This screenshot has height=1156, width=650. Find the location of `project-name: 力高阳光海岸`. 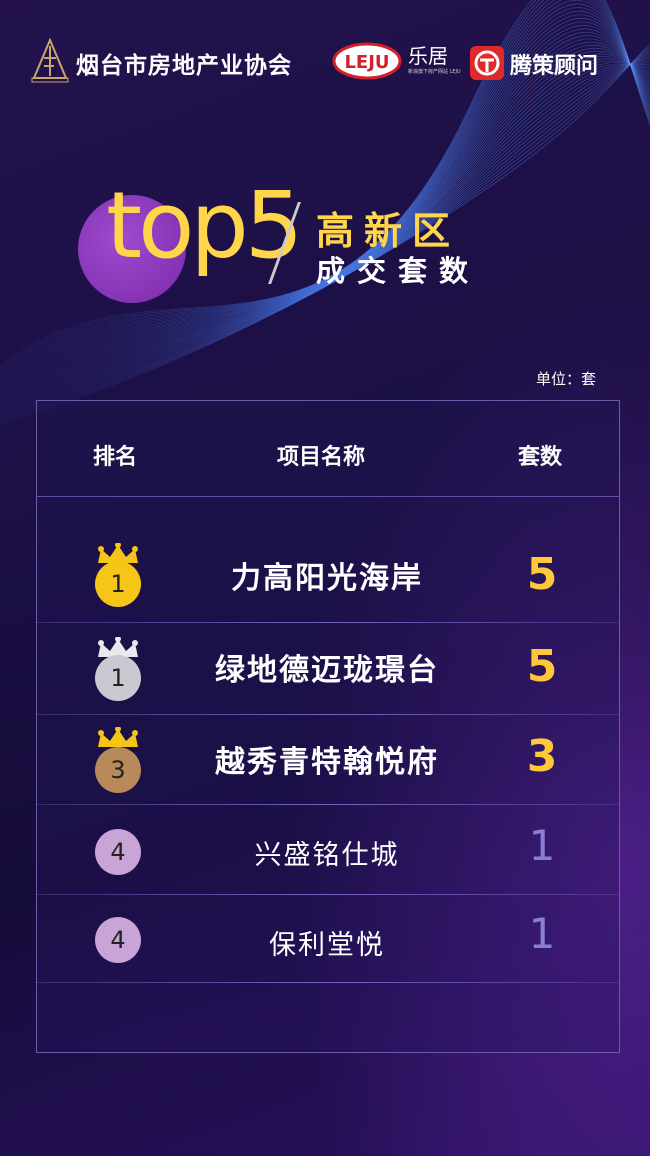

project-name: 力高阳光海岸 is located at coordinates (327, 578).